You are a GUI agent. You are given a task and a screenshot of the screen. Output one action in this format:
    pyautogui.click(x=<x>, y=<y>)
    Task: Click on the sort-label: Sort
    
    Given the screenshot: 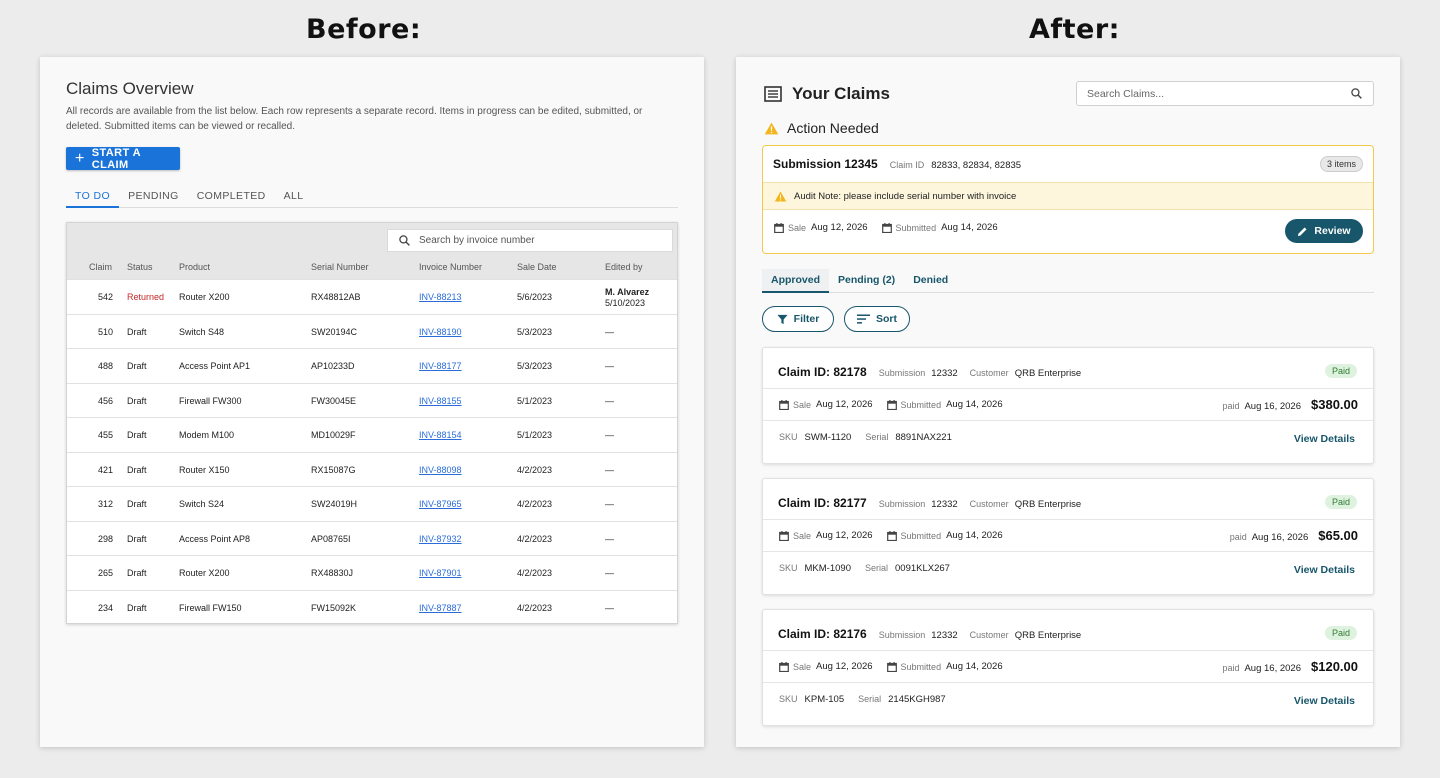 What is the action you would take?
    pyautogui.click(x=886, y=319)
    